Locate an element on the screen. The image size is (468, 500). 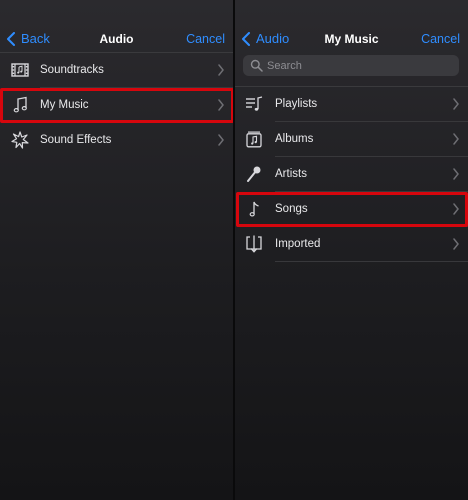
list-item-label: Soundtracks is located at coordinates (72, 70).